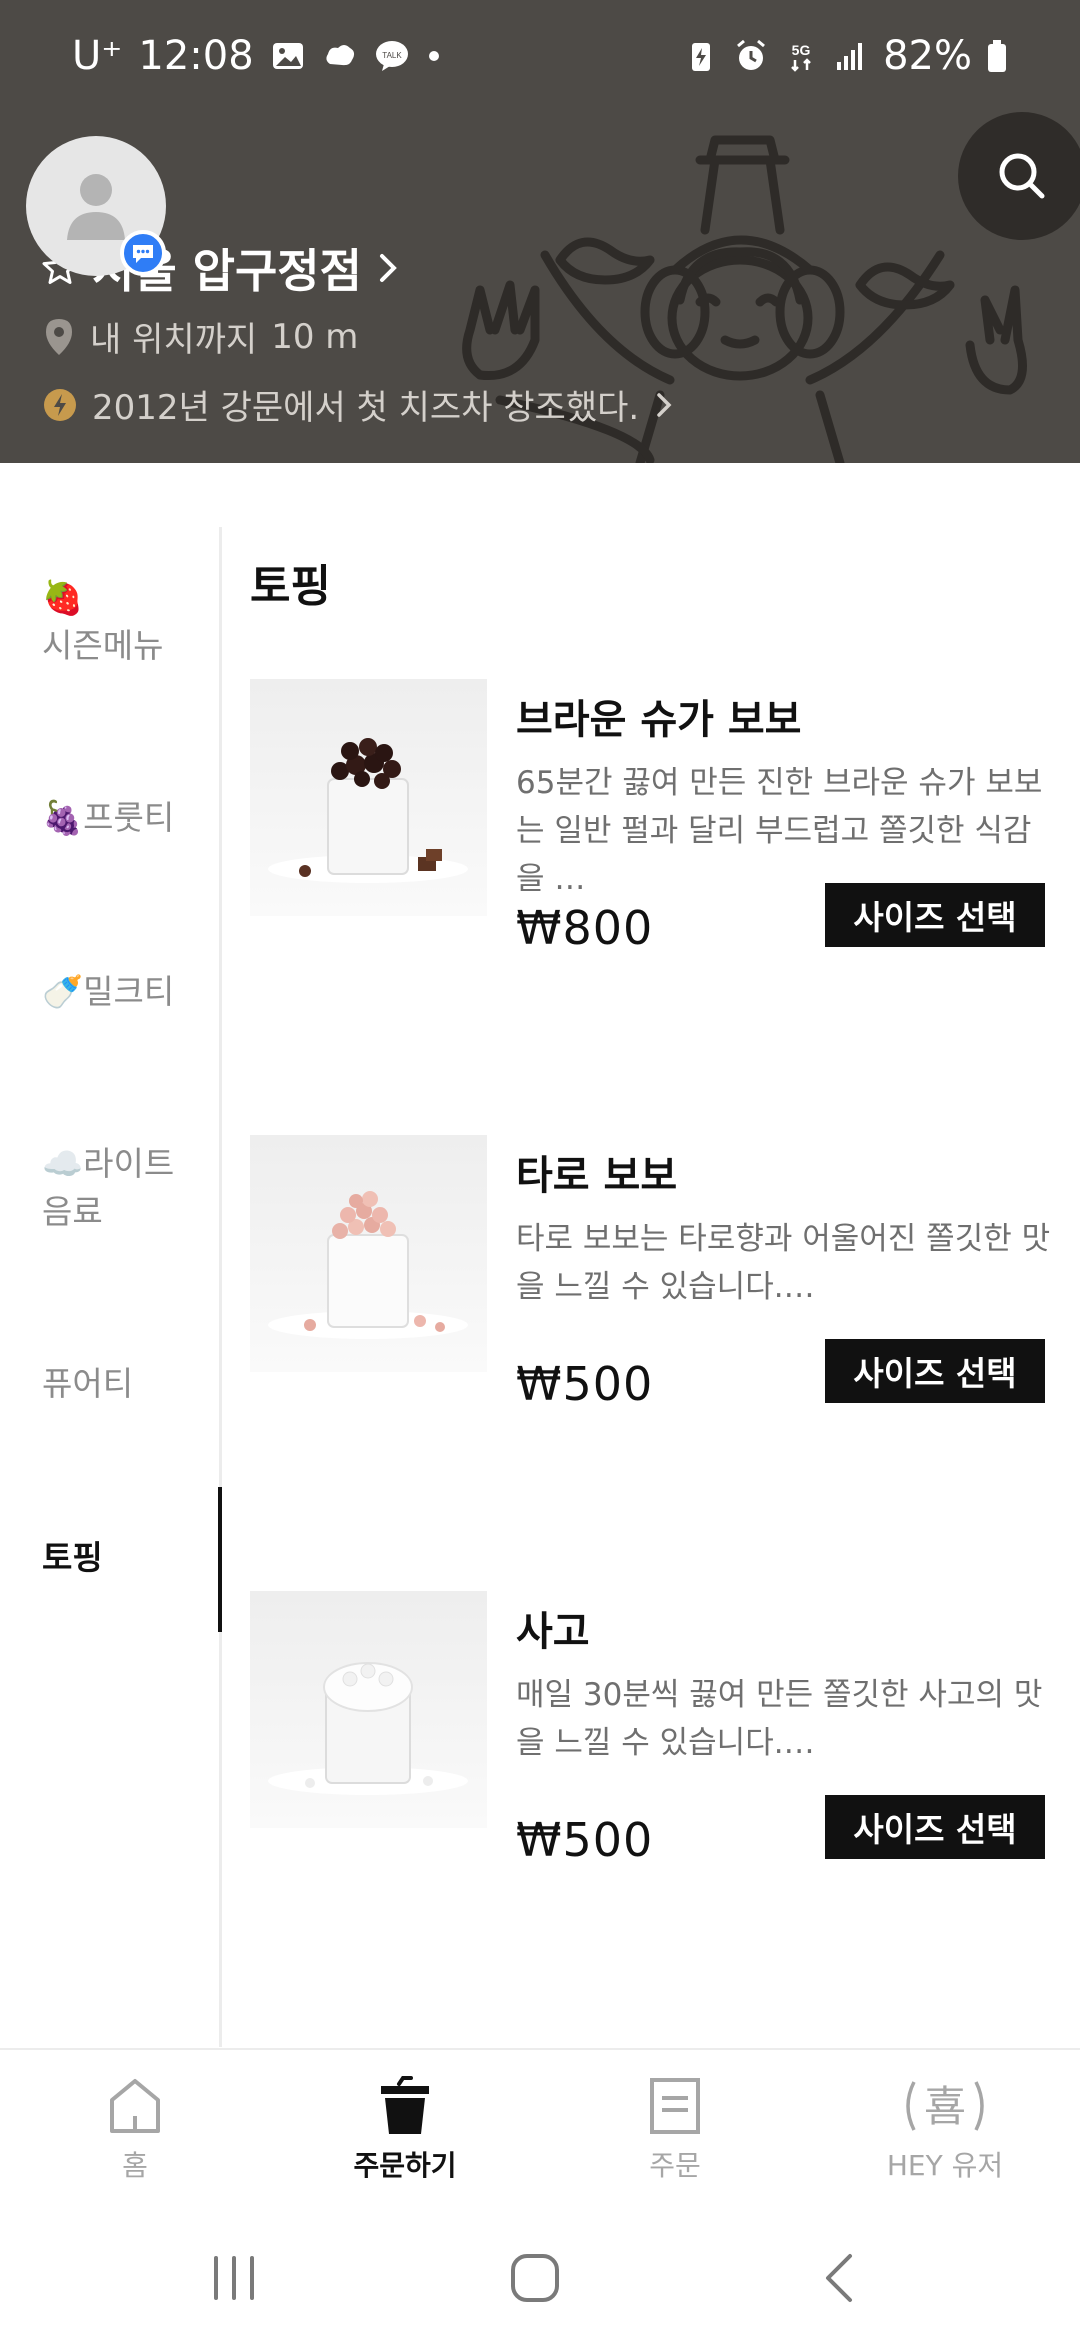 This screenshot has width=1080, height=2340. Describe the element at coordinates (927, 56) in the screenshot. I see `battery-percentage: 82%` at that location.